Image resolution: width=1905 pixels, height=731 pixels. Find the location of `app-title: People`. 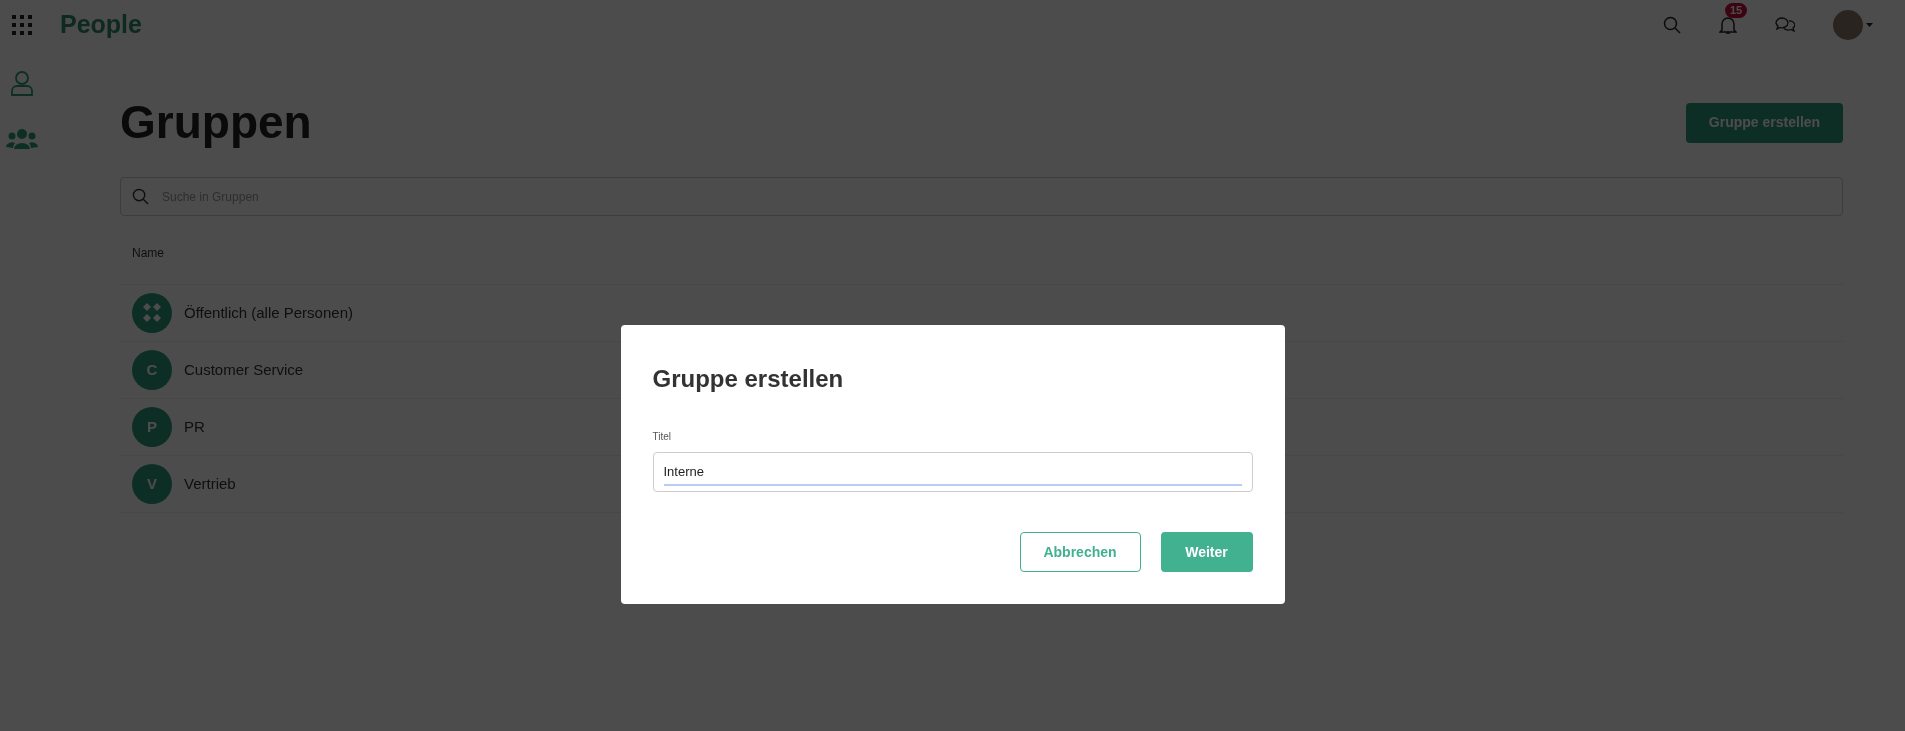

app-title: People is located at coordinates (101, 25).